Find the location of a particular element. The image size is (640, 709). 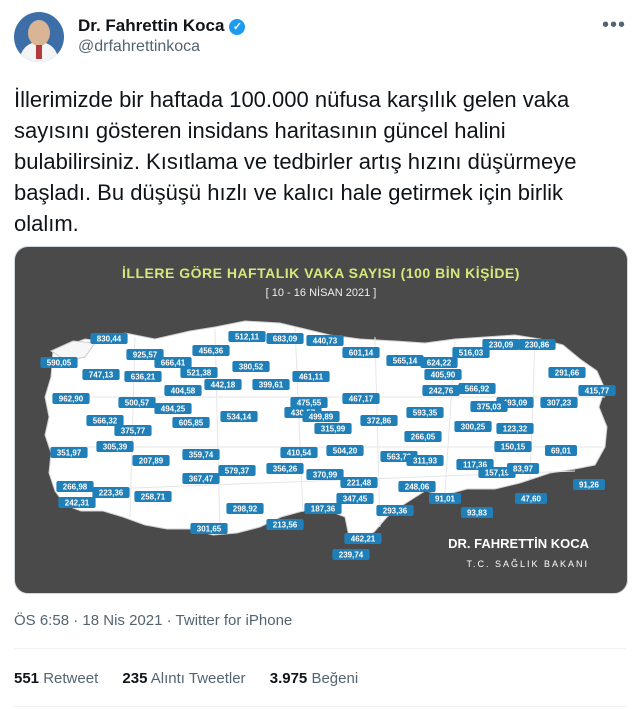

more-options-icon: ••• is located at coordinates (614, 25).